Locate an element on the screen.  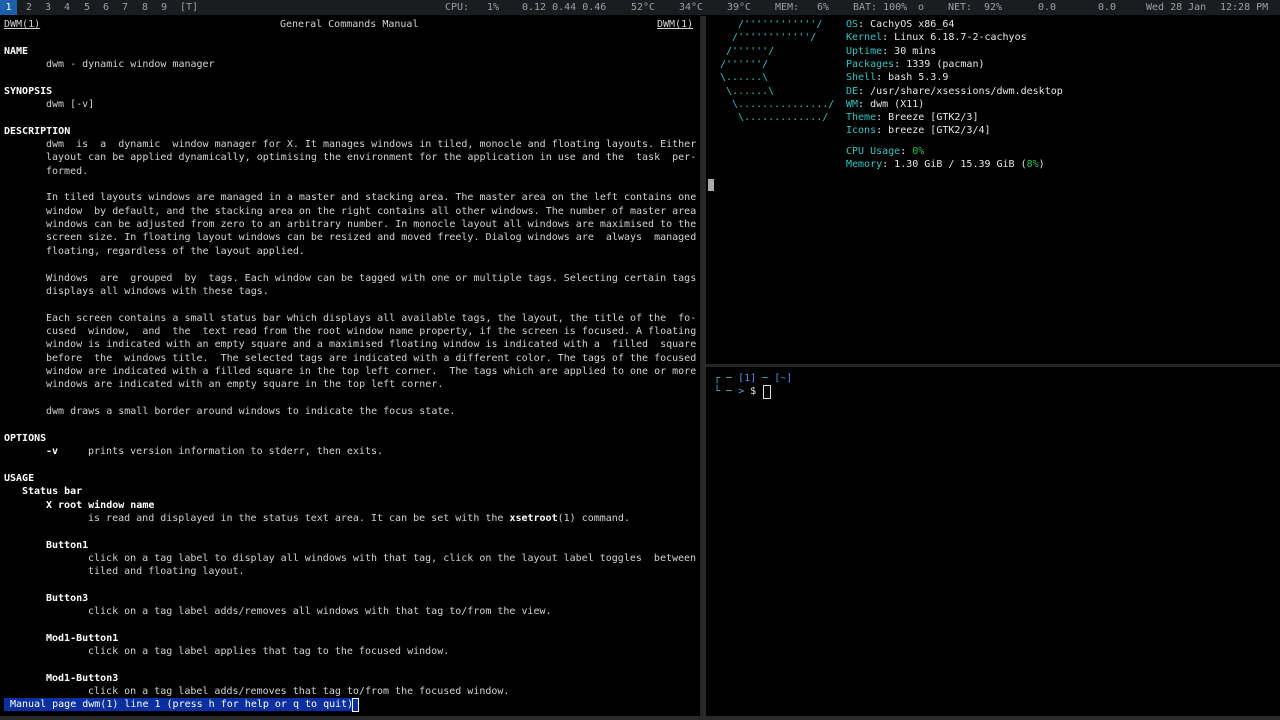
tag-1: 1 is located at coordinates (8, 7).